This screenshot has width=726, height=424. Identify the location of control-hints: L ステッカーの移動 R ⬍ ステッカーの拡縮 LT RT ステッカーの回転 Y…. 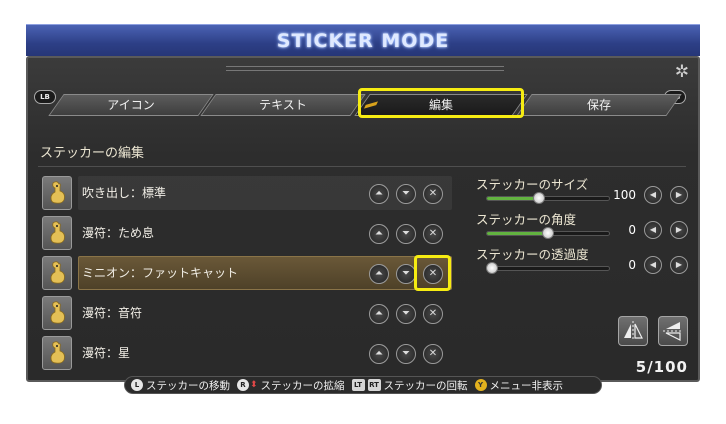
(363, 385).